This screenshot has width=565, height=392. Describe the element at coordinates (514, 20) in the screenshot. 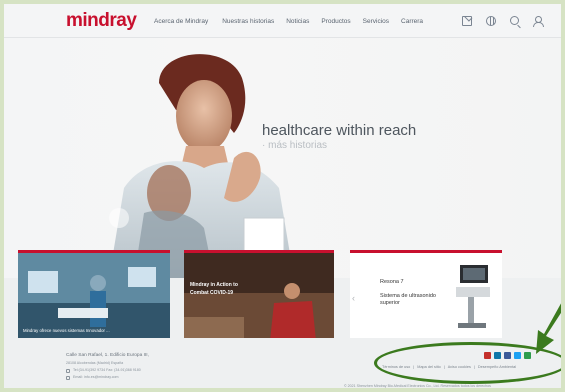

I see `search-icon` at that location.